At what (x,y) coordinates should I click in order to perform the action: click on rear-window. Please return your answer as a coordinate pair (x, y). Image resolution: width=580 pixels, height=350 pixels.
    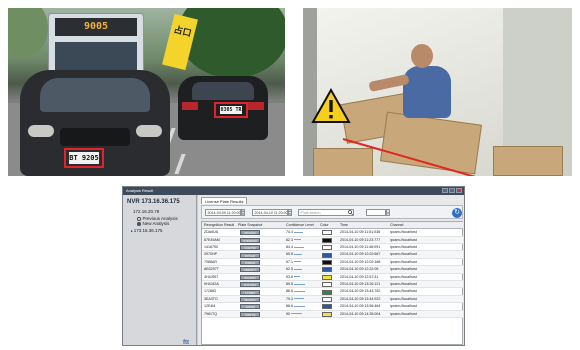
    Looking at the image, I should click on (223, 91).